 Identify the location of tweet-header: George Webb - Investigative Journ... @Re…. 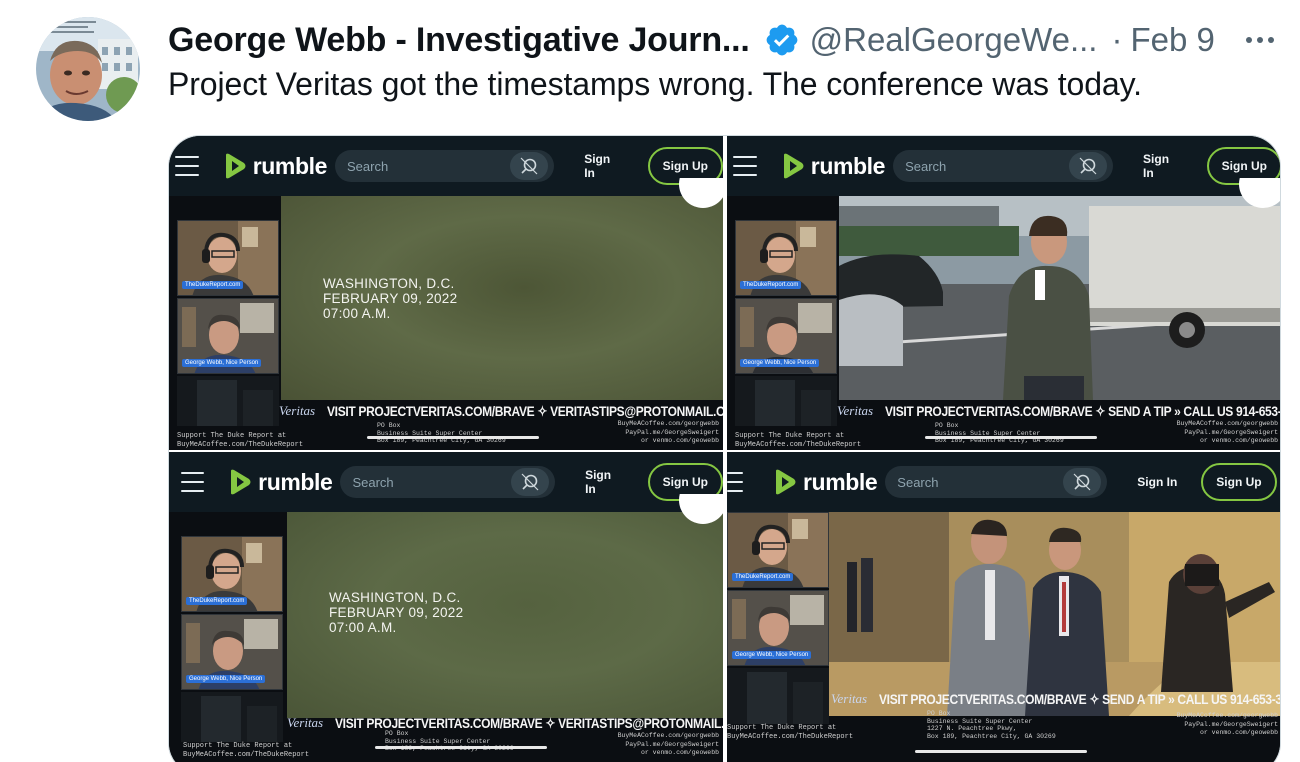
(691, 40).